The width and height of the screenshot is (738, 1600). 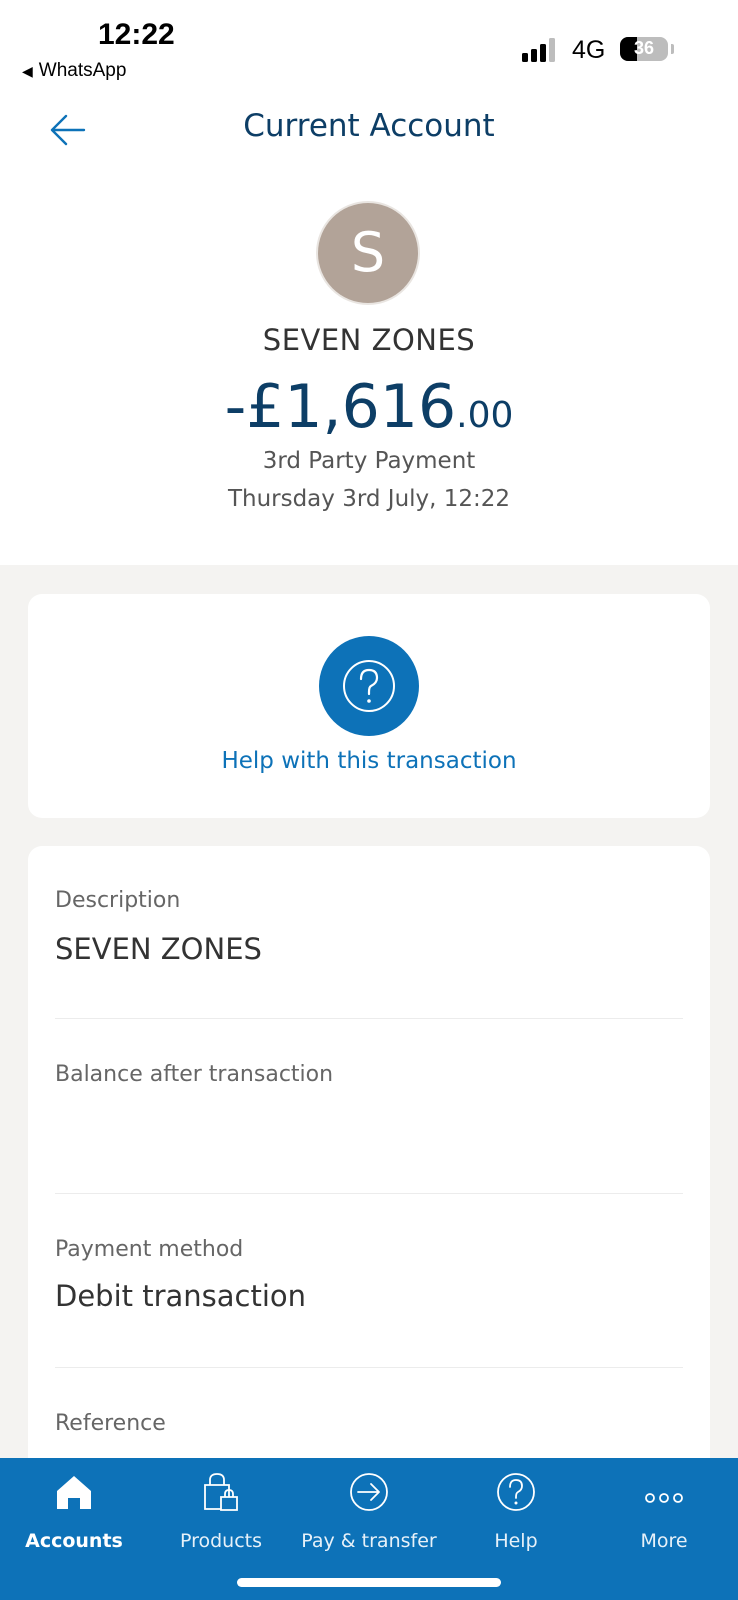 I want to click on signal-strength-icon, so click(x=541, y=50).